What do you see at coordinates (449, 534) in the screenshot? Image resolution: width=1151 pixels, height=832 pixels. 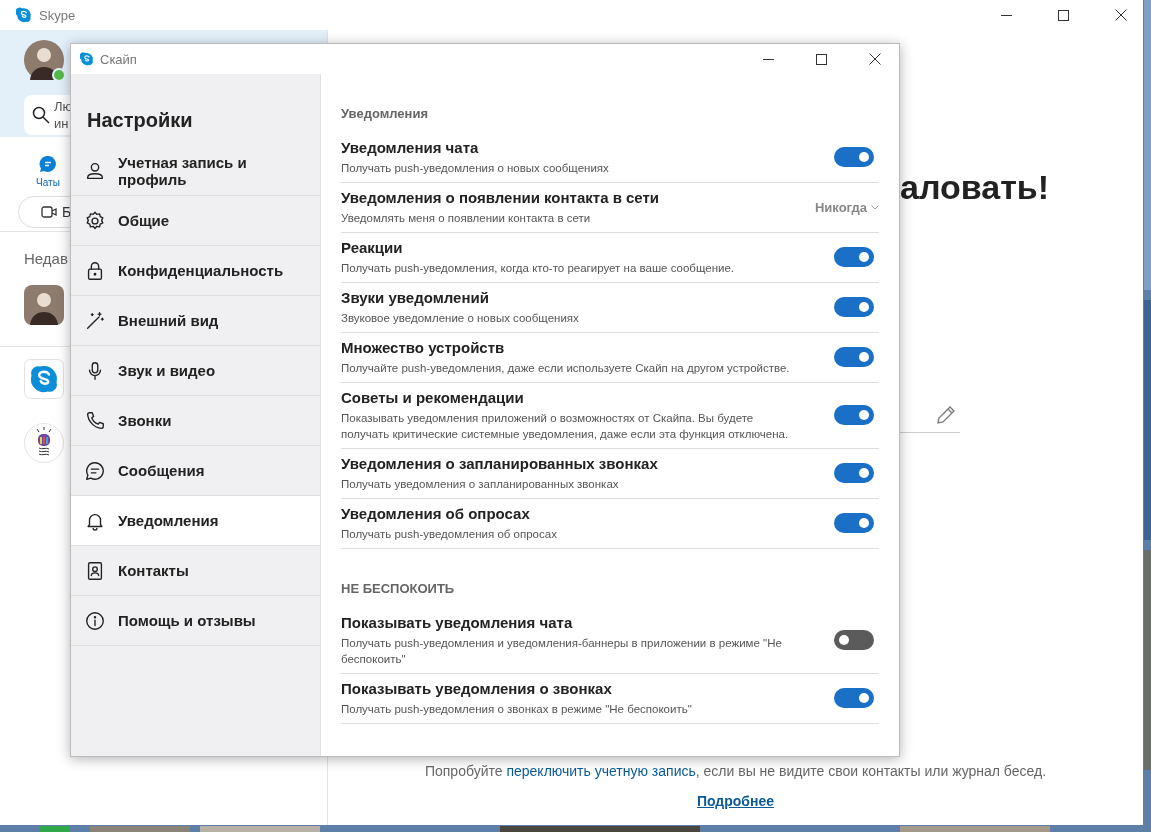 I see `setting-description: Получать push-уведомления об опросах` at bounding box center [449, 534].